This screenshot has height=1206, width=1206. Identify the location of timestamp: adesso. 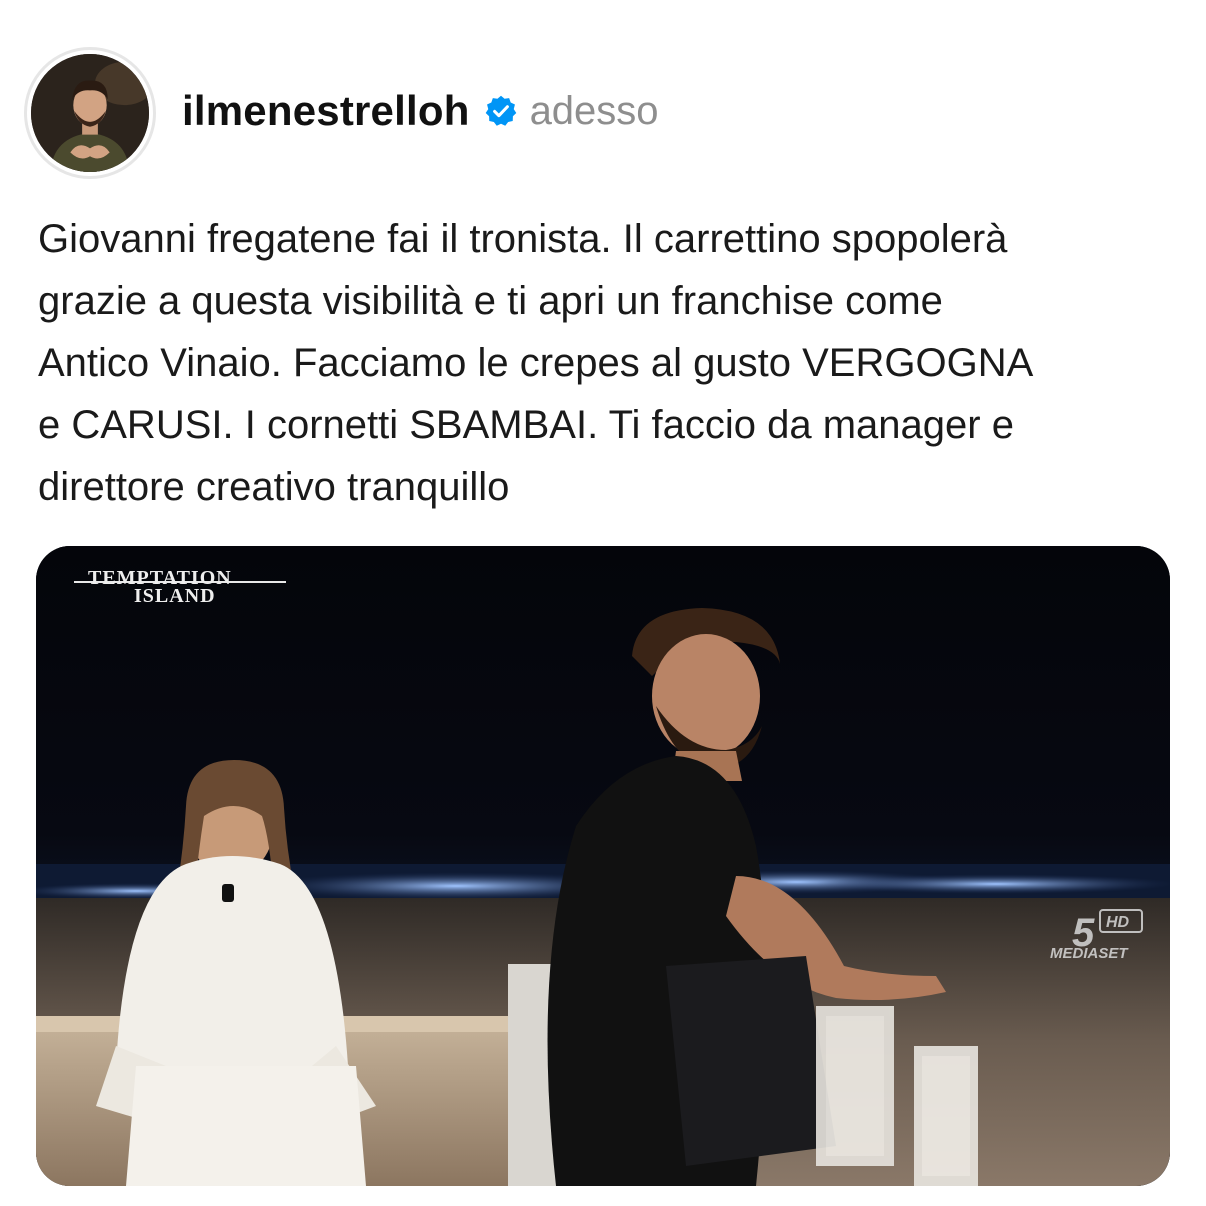
(594, 110).